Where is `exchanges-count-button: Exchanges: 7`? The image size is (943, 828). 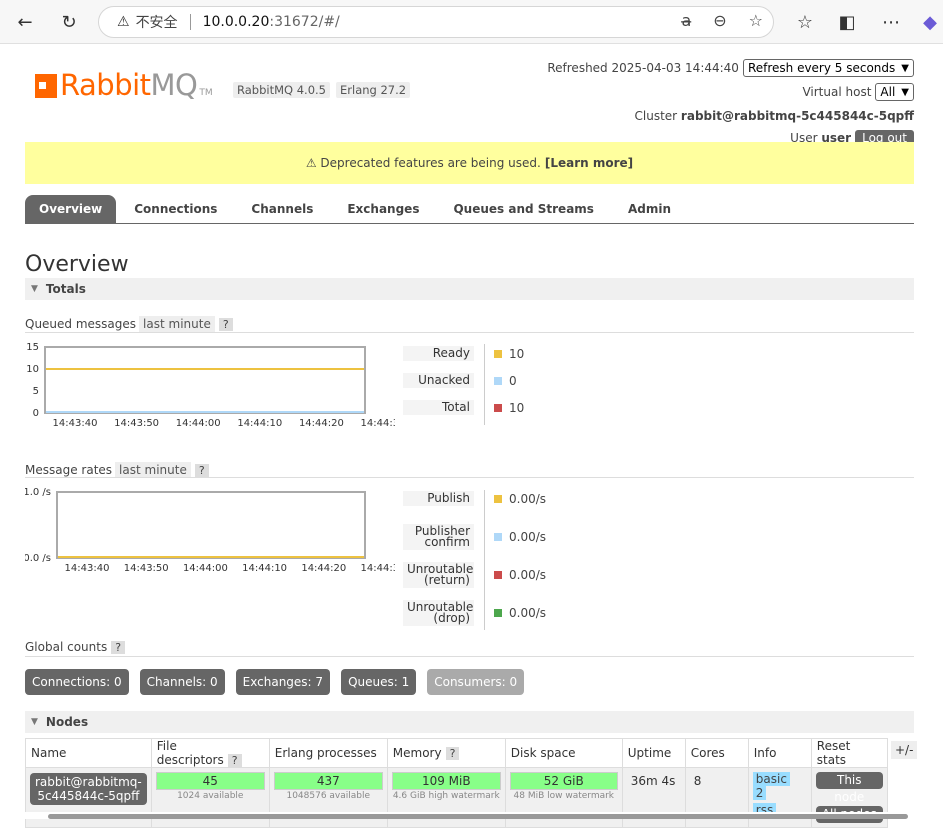 exchanges-count-button: Exchanges: 7 is located at coordinates (283, 682).